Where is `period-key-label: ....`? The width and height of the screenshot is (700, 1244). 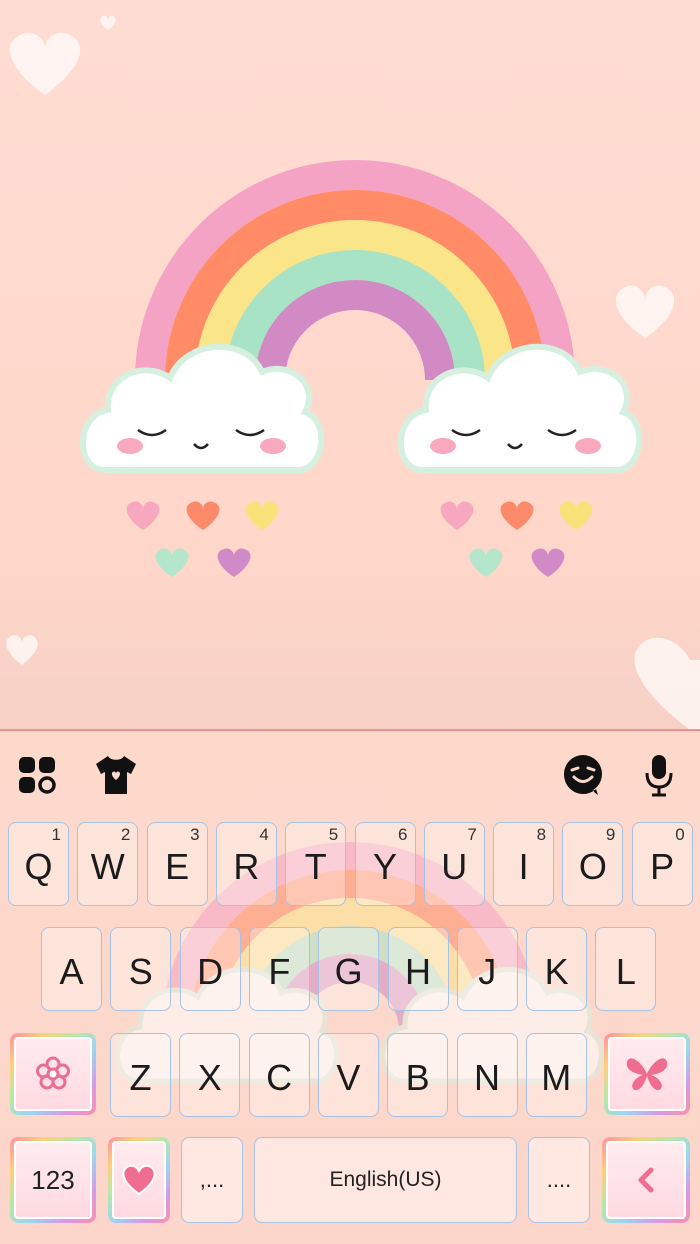
period-key-label: .... is located at coordinates (559, 1179).